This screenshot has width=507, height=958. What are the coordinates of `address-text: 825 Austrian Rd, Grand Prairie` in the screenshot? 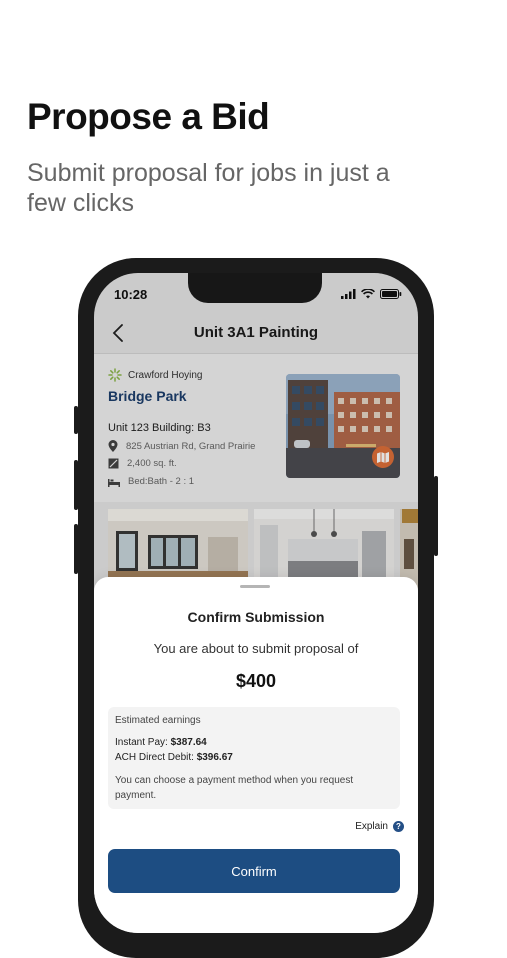 It's located at (191, 446).